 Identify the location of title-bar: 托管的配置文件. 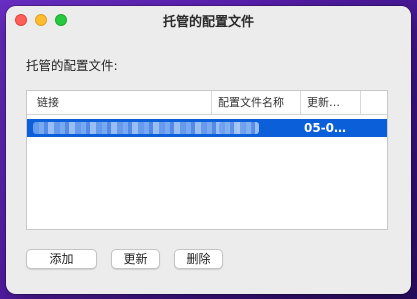
(208, 20).